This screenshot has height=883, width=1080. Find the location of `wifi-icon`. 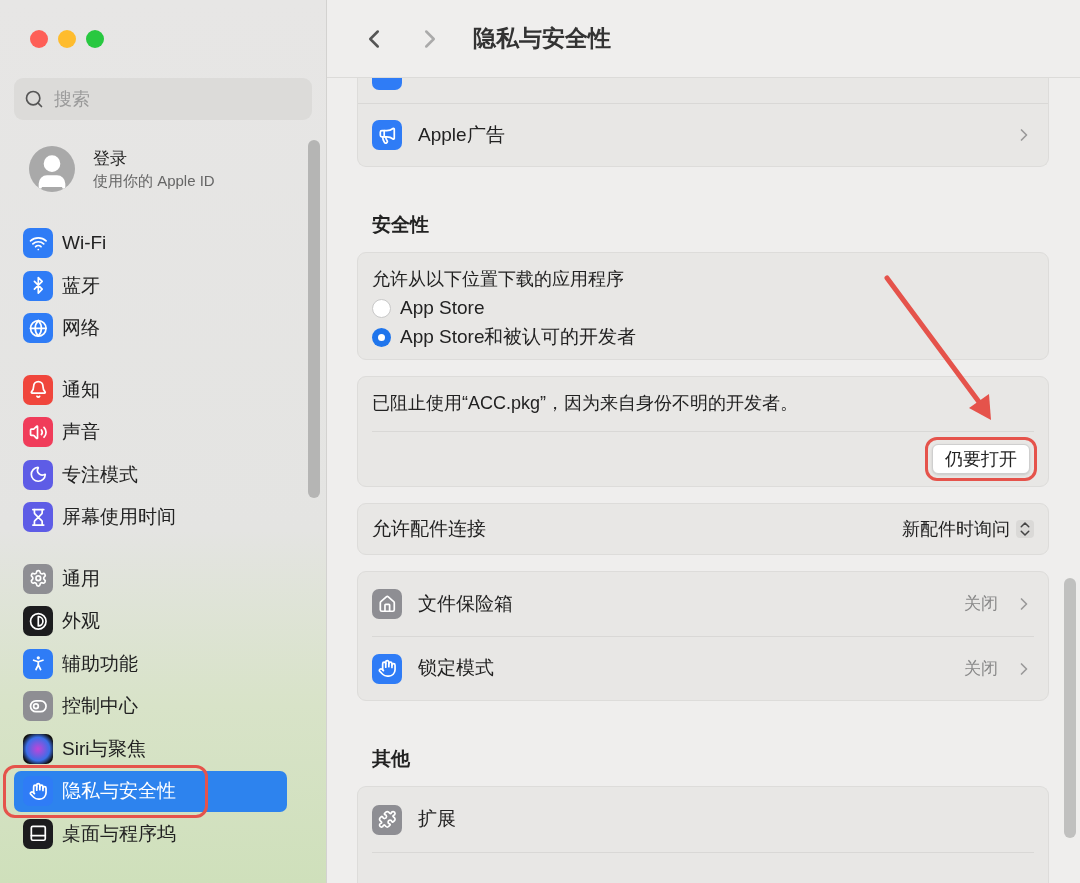

wifi-icon is located at coordinates (38, 243).